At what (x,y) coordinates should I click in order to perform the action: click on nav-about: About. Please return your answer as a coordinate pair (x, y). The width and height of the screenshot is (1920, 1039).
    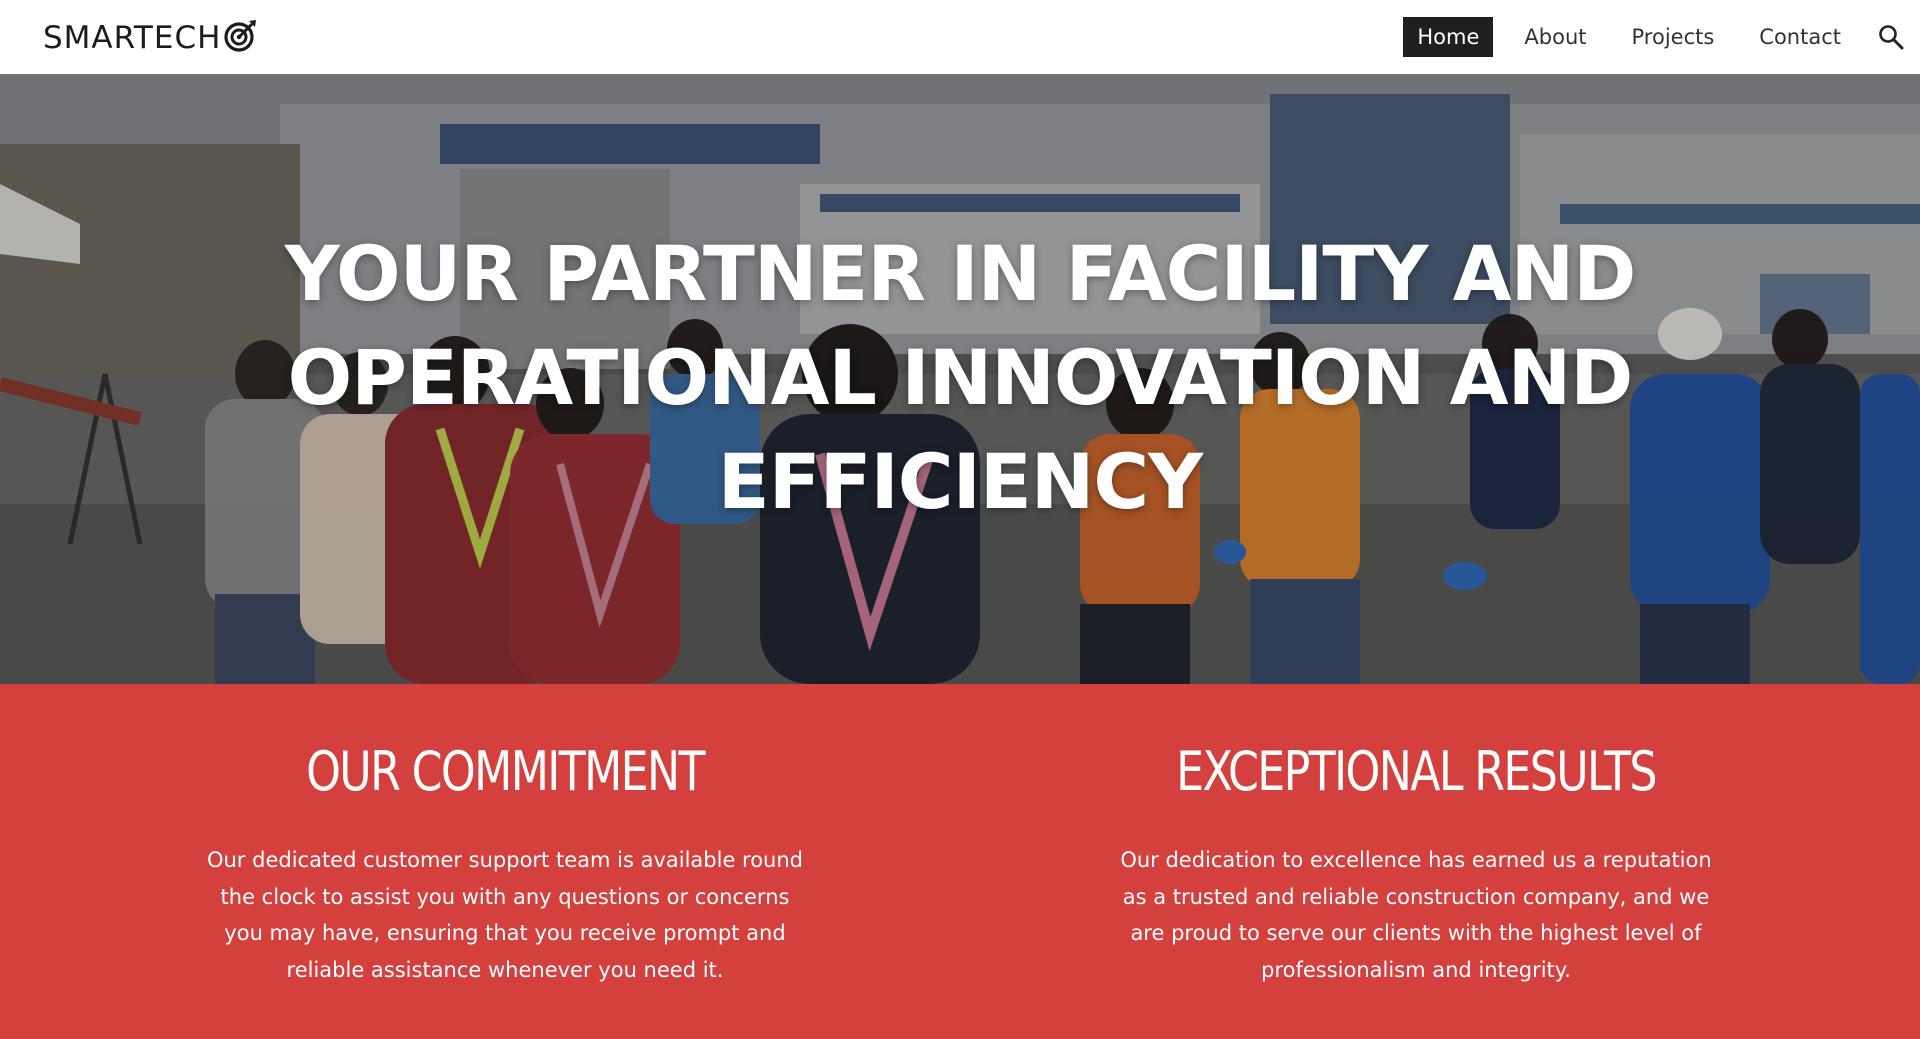
    Looking at the image, I should click on (1555, 37).